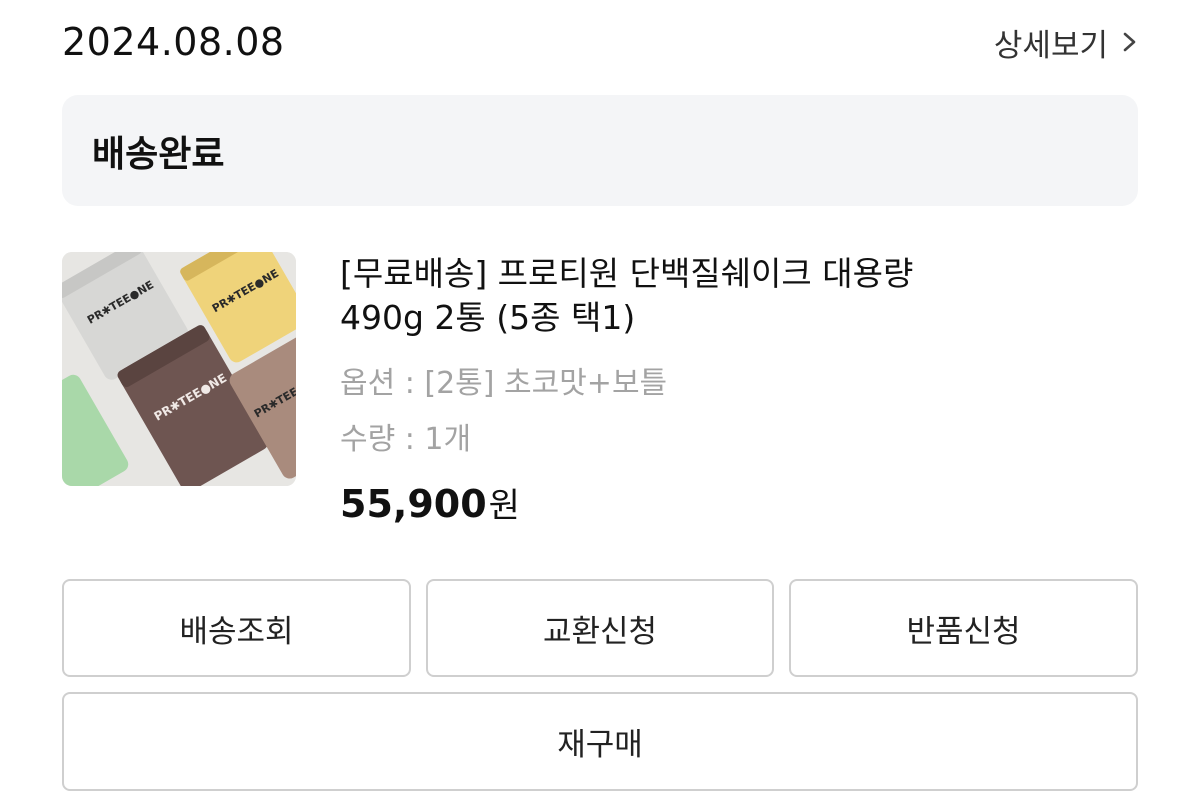  What do you see at coordinates (504, 383) in the screenshot?
I see `product-option: 옵션 : [2통] 초코맛+보틀` at bounding box center [504, 383].